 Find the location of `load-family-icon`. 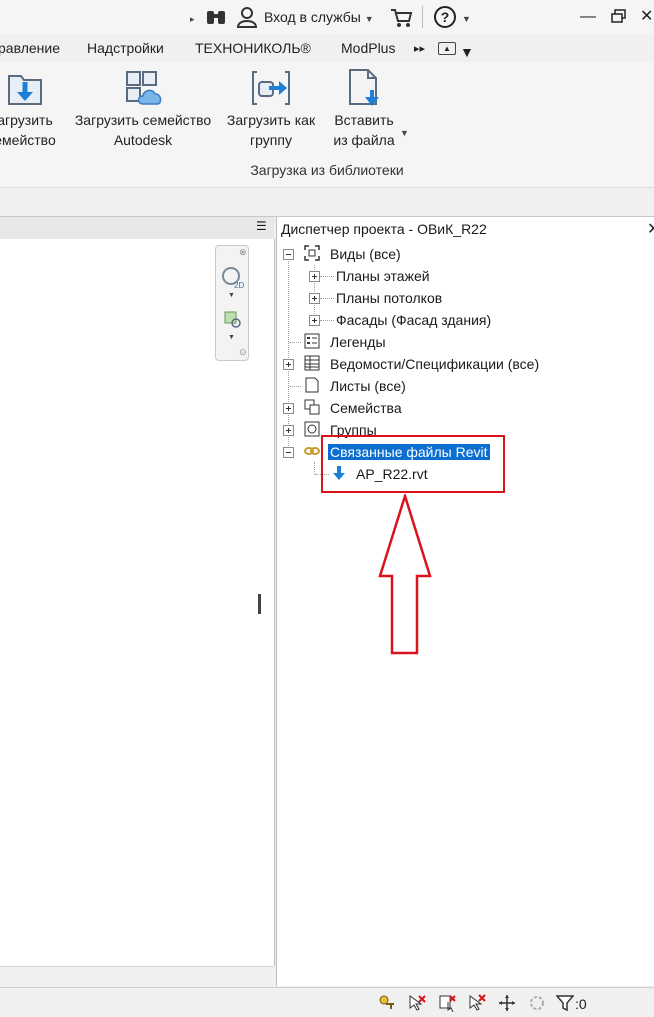

load-family-icon is located at coordinates (25, 90).